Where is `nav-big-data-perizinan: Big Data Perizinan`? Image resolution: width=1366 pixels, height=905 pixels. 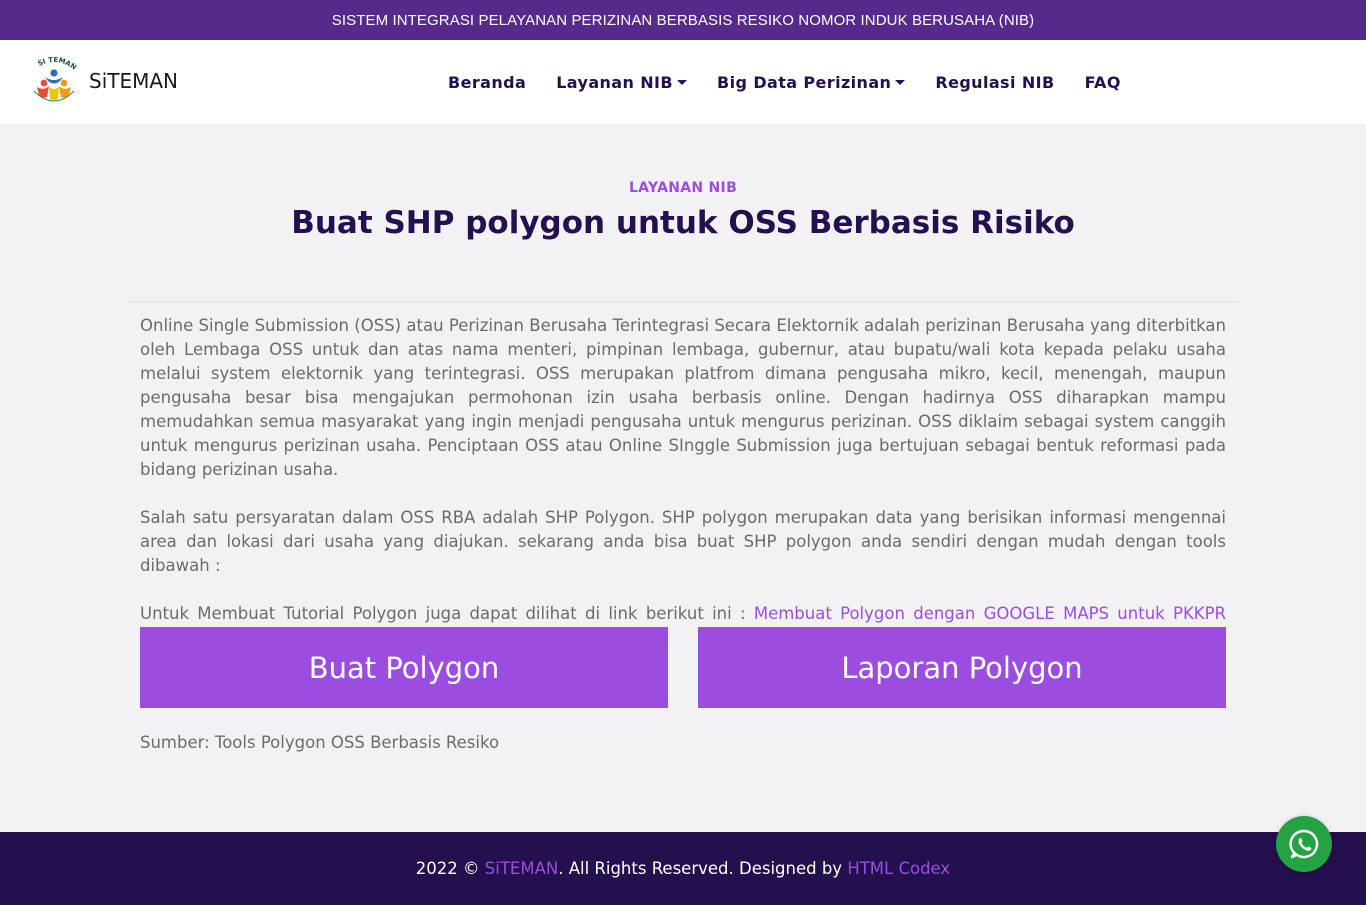 nav-big-data-perizinan: Big Data Perizinan is located at coordinates (811, 82).